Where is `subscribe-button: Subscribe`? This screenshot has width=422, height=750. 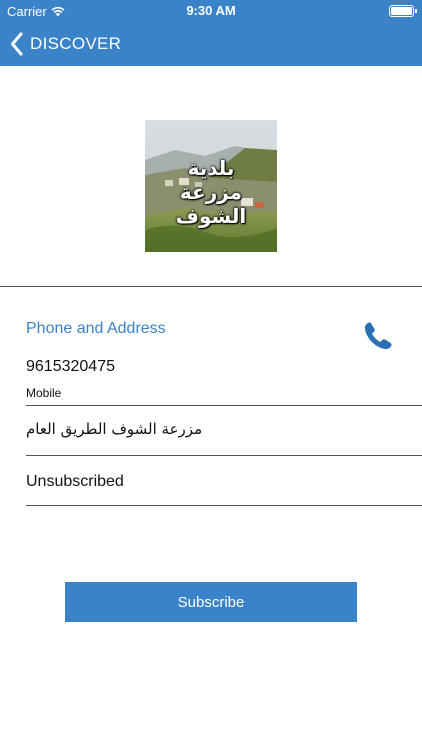 subscribe-button: Subscribe is located at coordinates (211, 602).